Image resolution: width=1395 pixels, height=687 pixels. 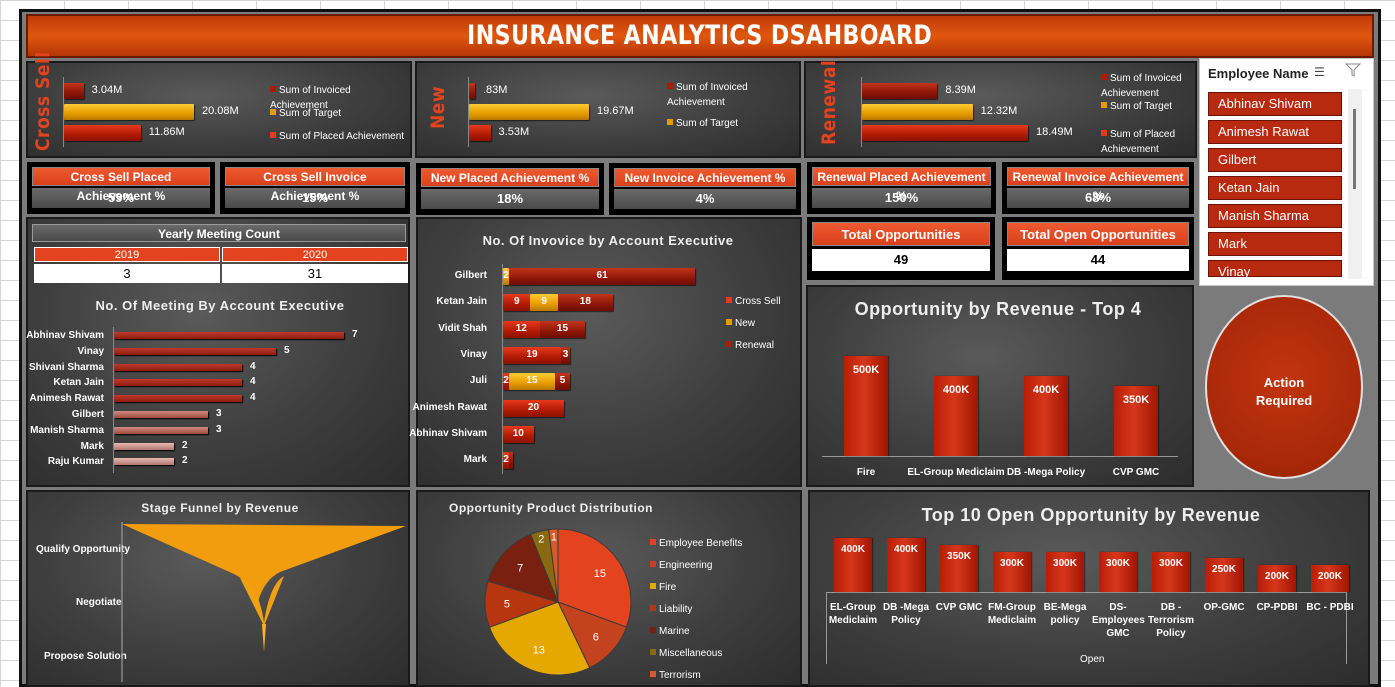 I want to click on top10-category: DB - Terrorism Policy, so click(x=1171, y=620).